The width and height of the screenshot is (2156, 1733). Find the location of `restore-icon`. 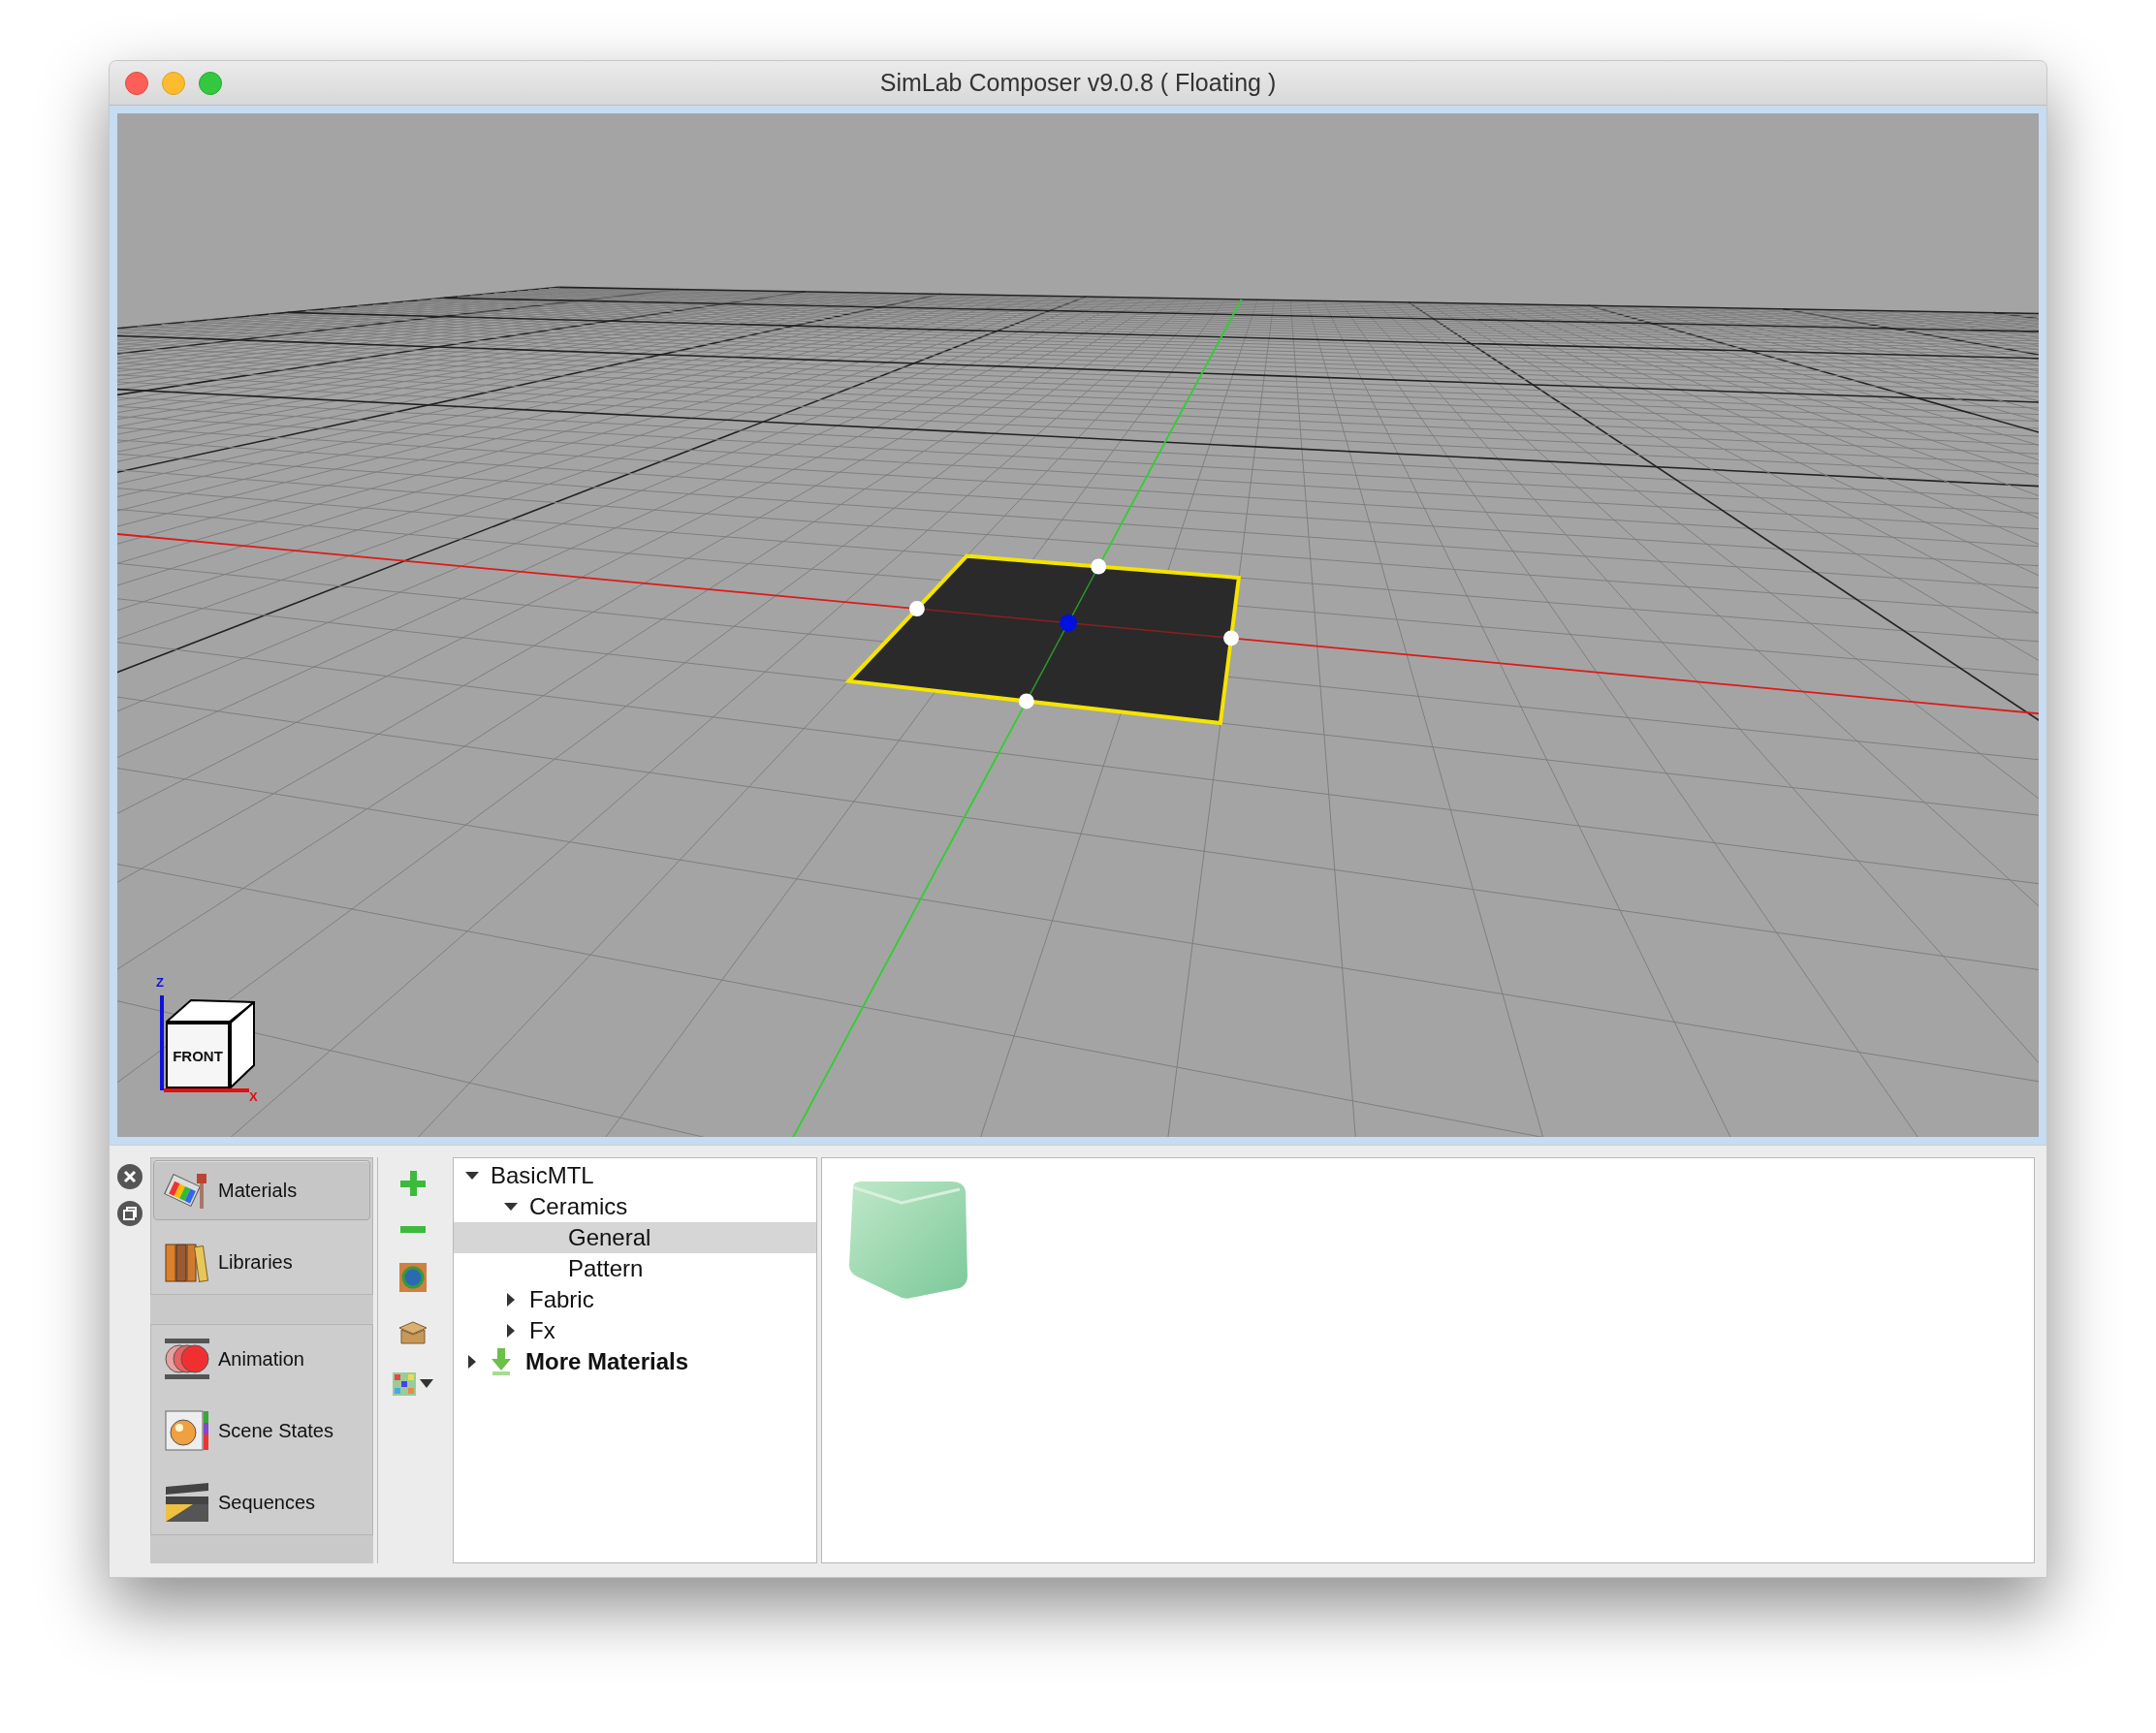

restore-icon is located at coordinates (129, 1213).